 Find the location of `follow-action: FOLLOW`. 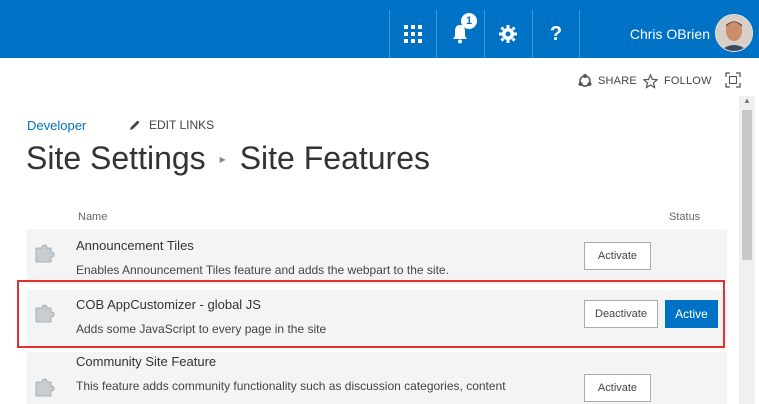

follow-action: FOLLOW is located at coordinates (677, 81).